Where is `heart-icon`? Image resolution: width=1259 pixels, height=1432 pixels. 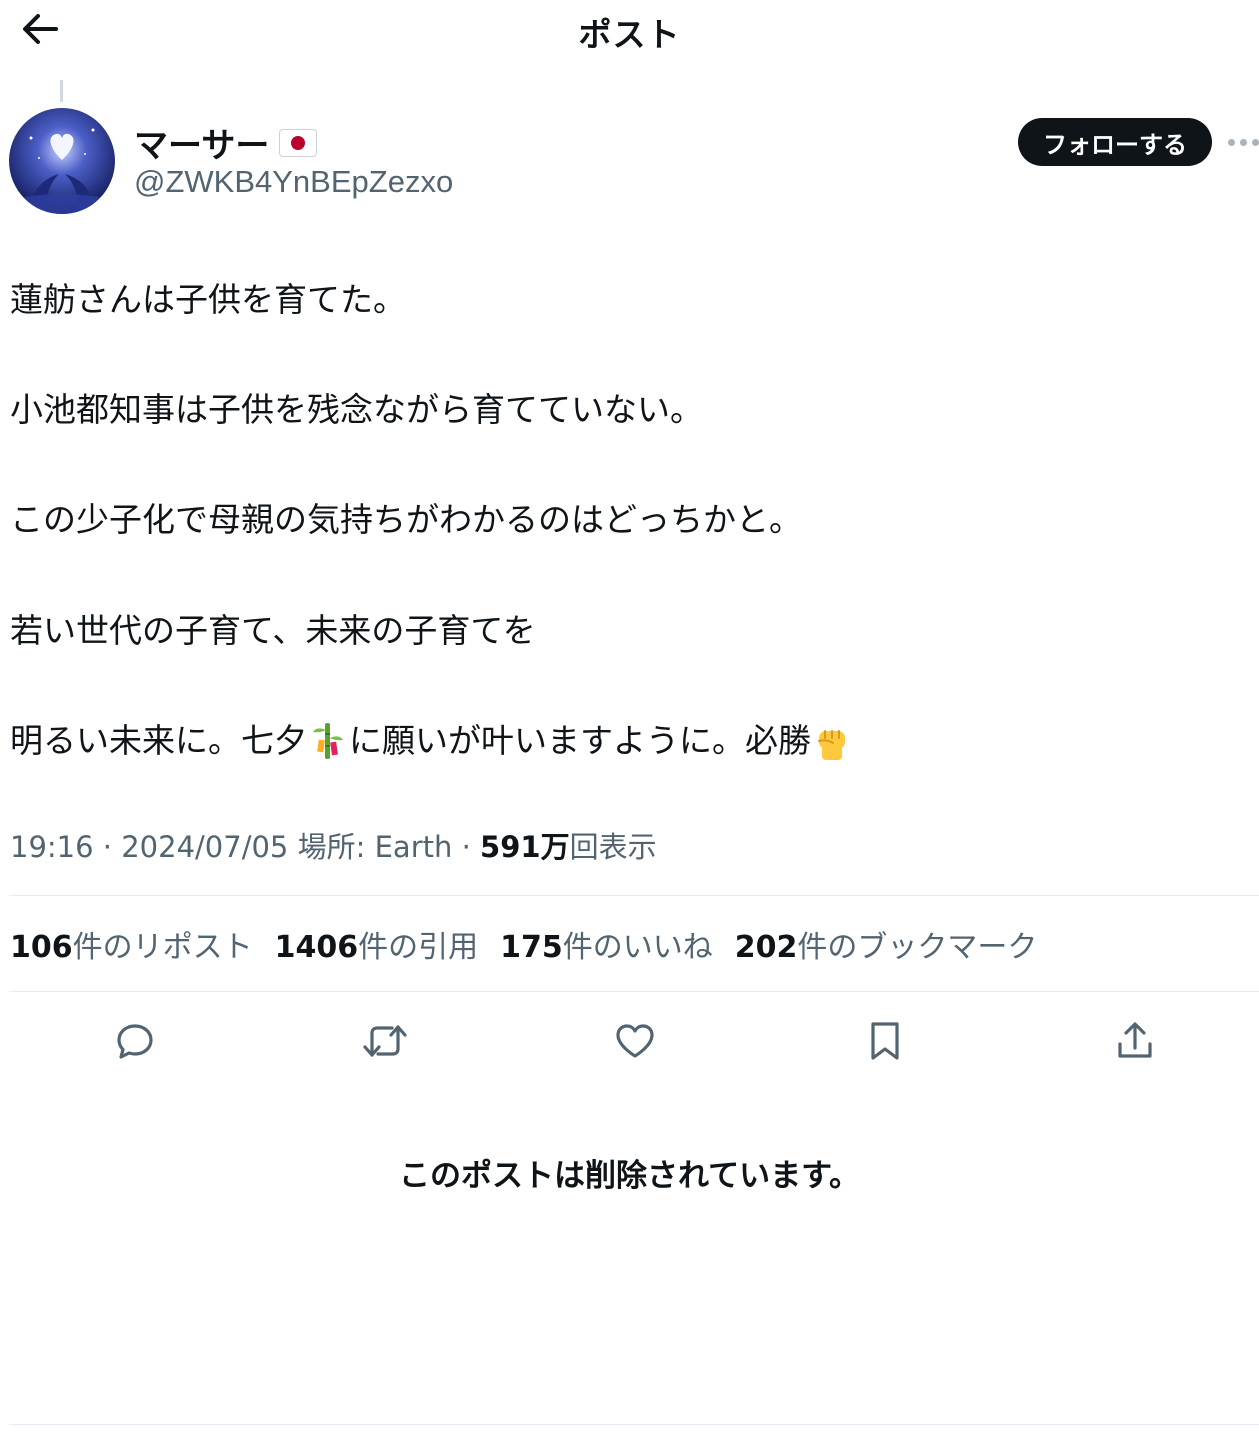
heart-icon is located at coordinates (635, 1041).